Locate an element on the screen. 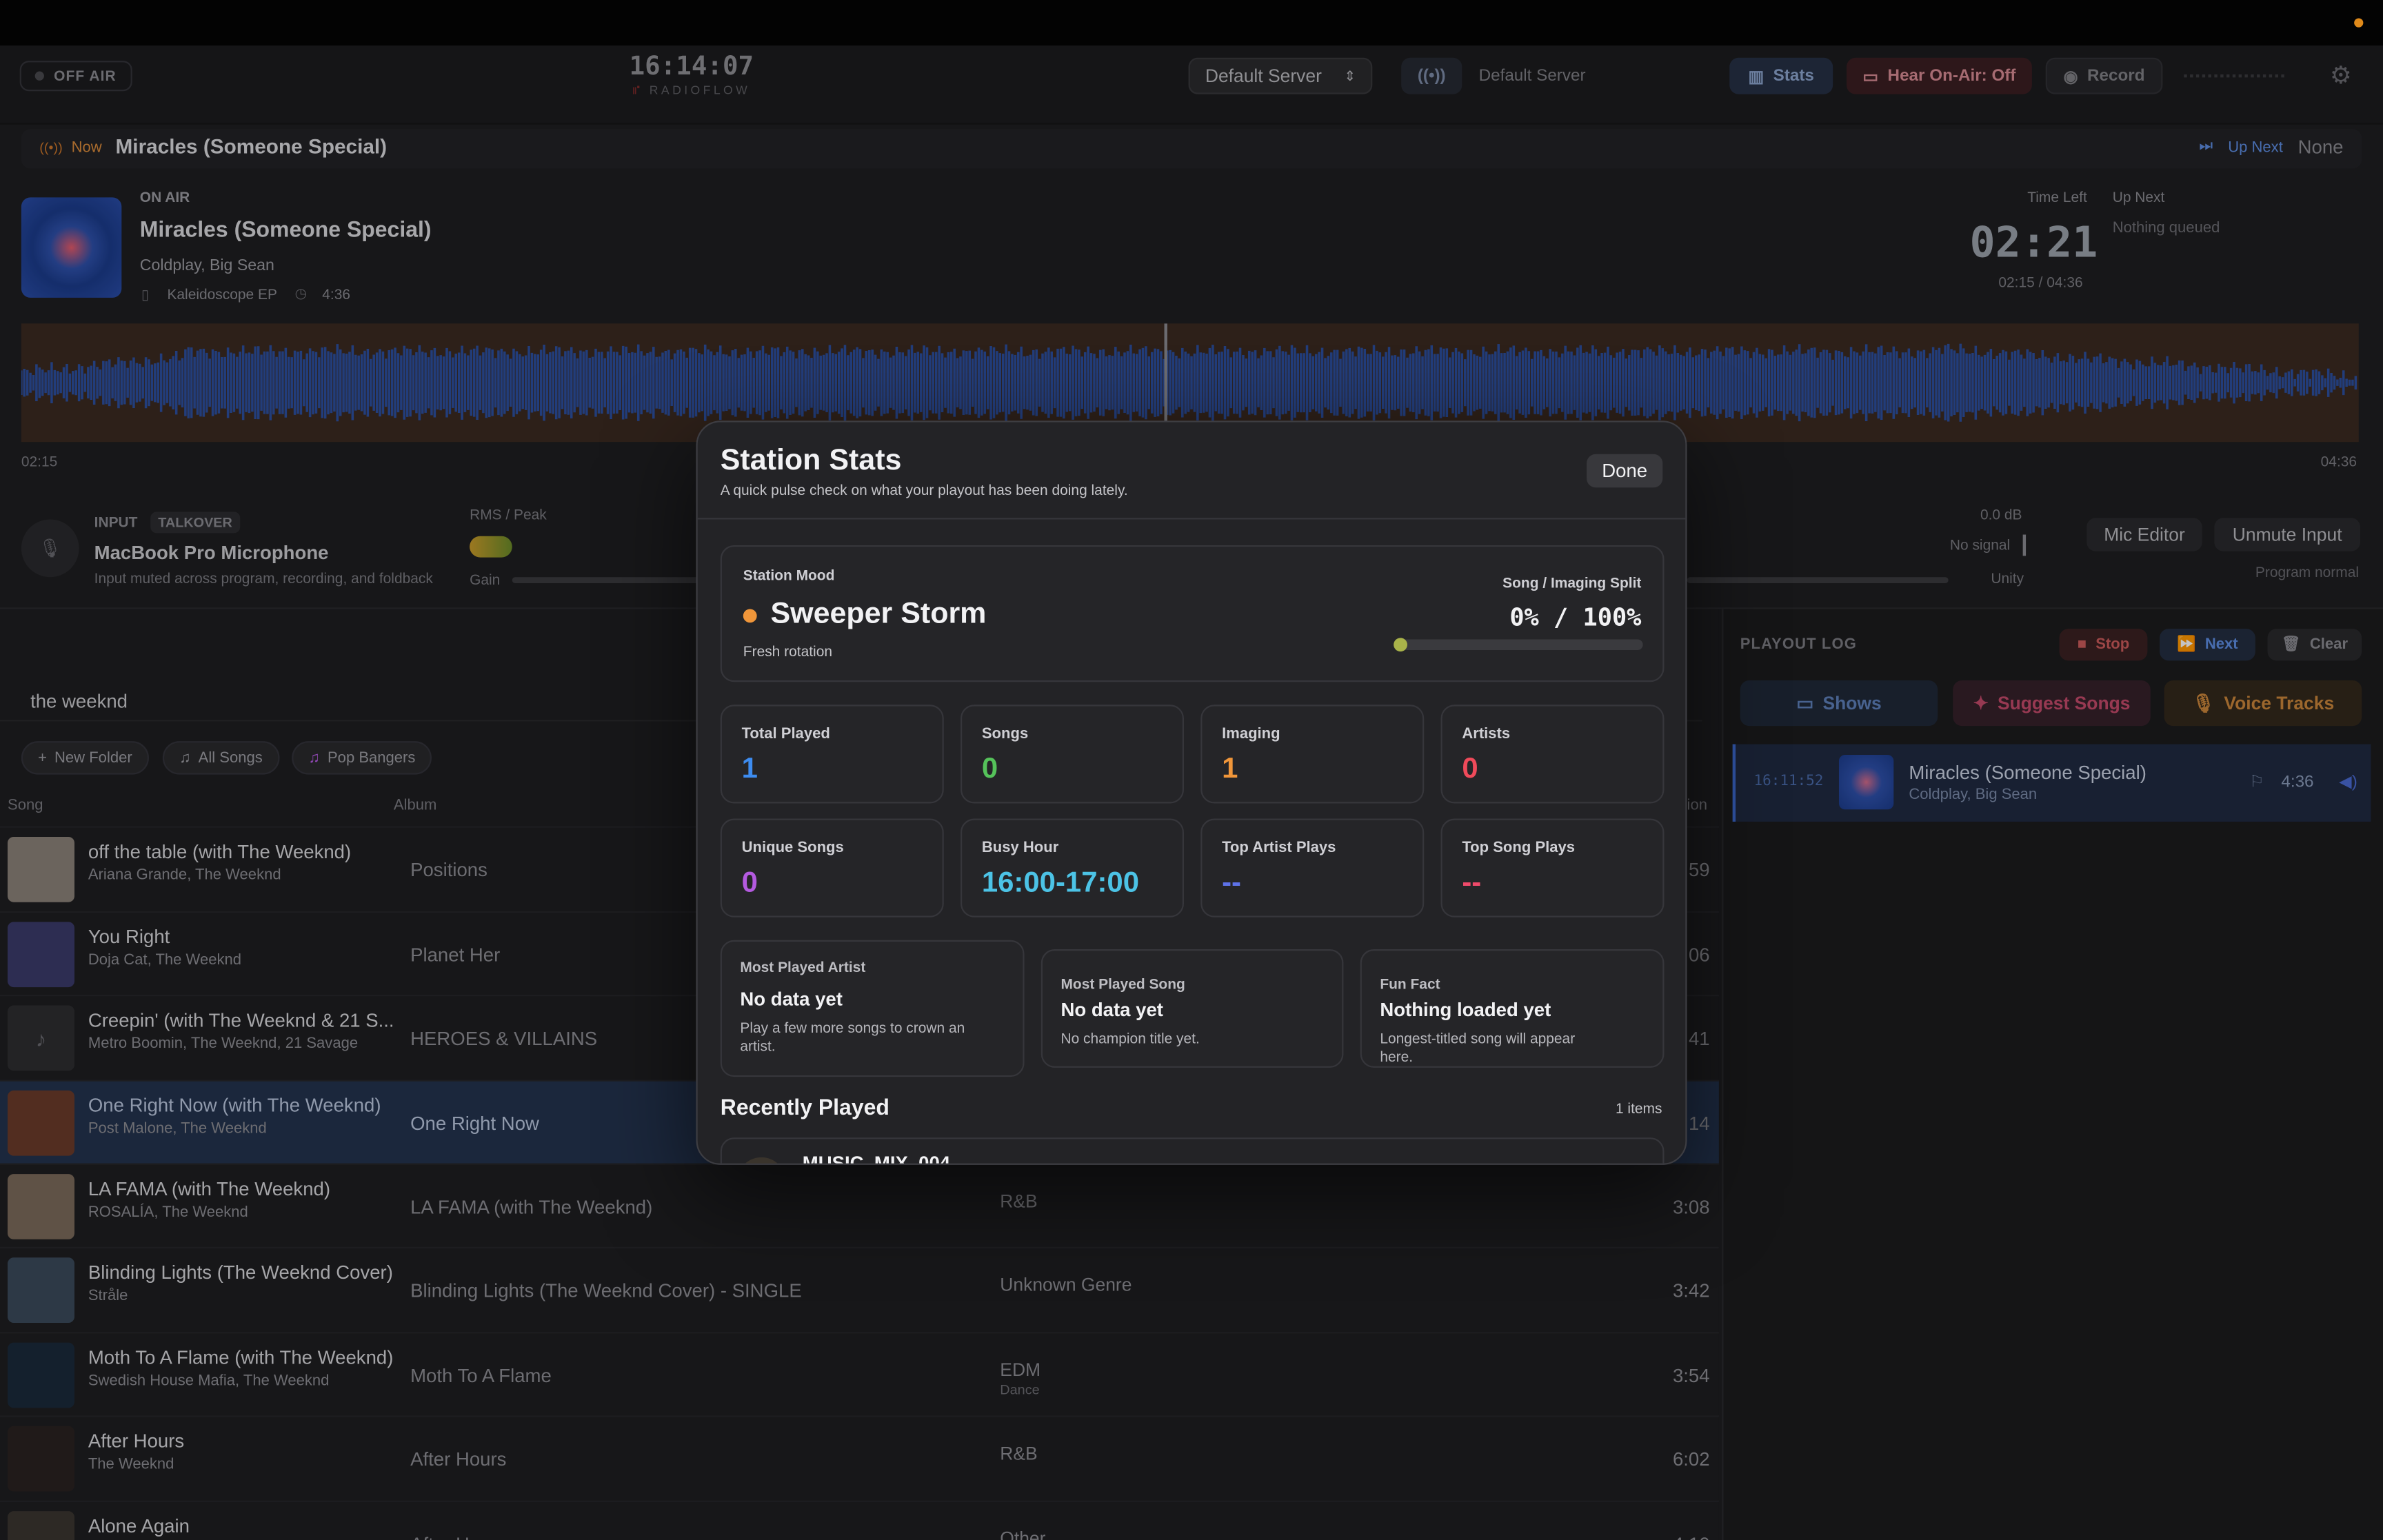 The width and height of the screenshot is (2383, 1540). split-bar is located at coordinates (1518, 645).